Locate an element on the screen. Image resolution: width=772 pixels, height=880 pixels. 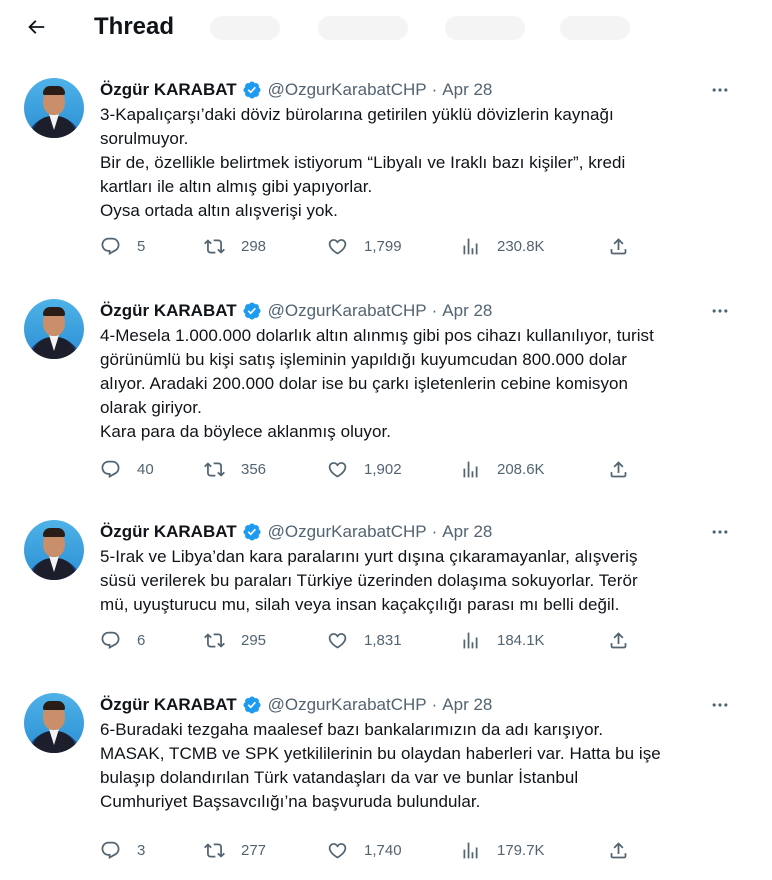
views-button: 230.8K is located at coordinates (502, 246).